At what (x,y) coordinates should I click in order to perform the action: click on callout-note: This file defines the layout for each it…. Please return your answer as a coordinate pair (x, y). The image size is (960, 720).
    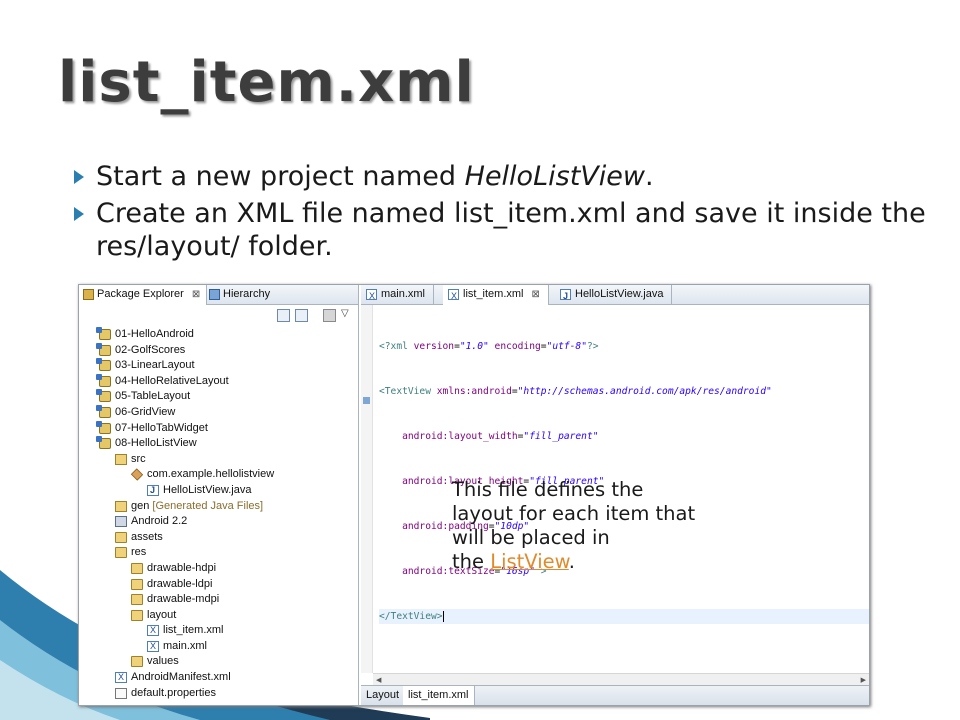
    Looking at the image, I should click on (602, 526).